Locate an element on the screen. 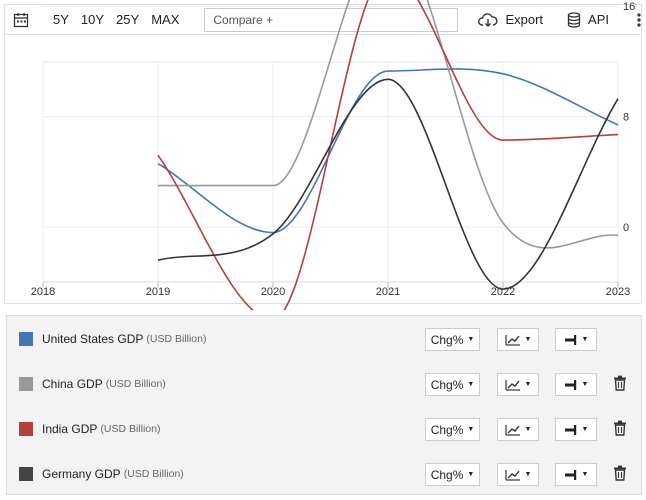 This screenshot has height=500, width=646. x-tick-label: 2019 is located at coordinates (158, 292).